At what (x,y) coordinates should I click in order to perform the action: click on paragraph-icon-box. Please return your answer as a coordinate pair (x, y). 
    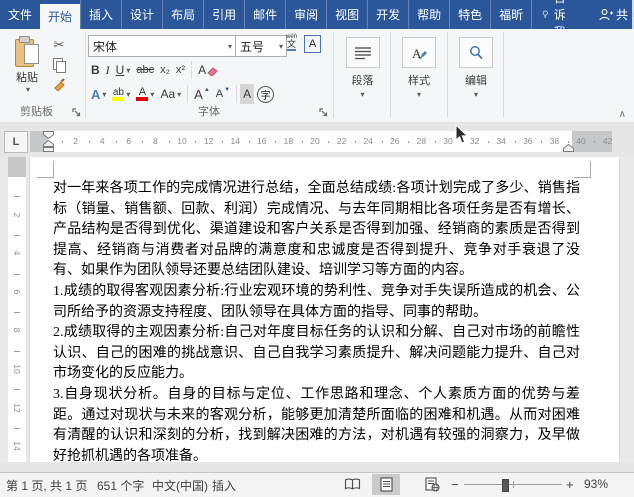
    Looking at the image, I should click on (362, 52).